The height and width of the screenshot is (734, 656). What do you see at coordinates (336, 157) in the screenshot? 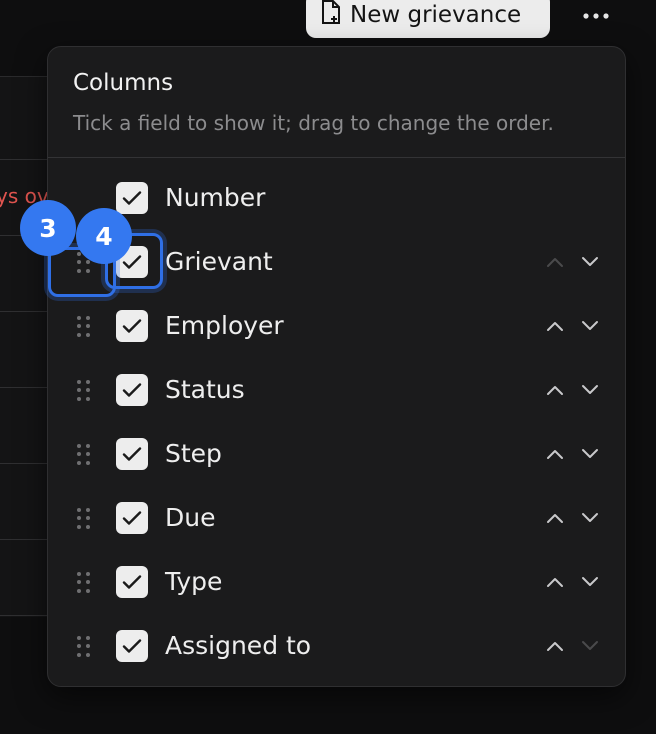
I see `divider` at bounding box center [336, 157].